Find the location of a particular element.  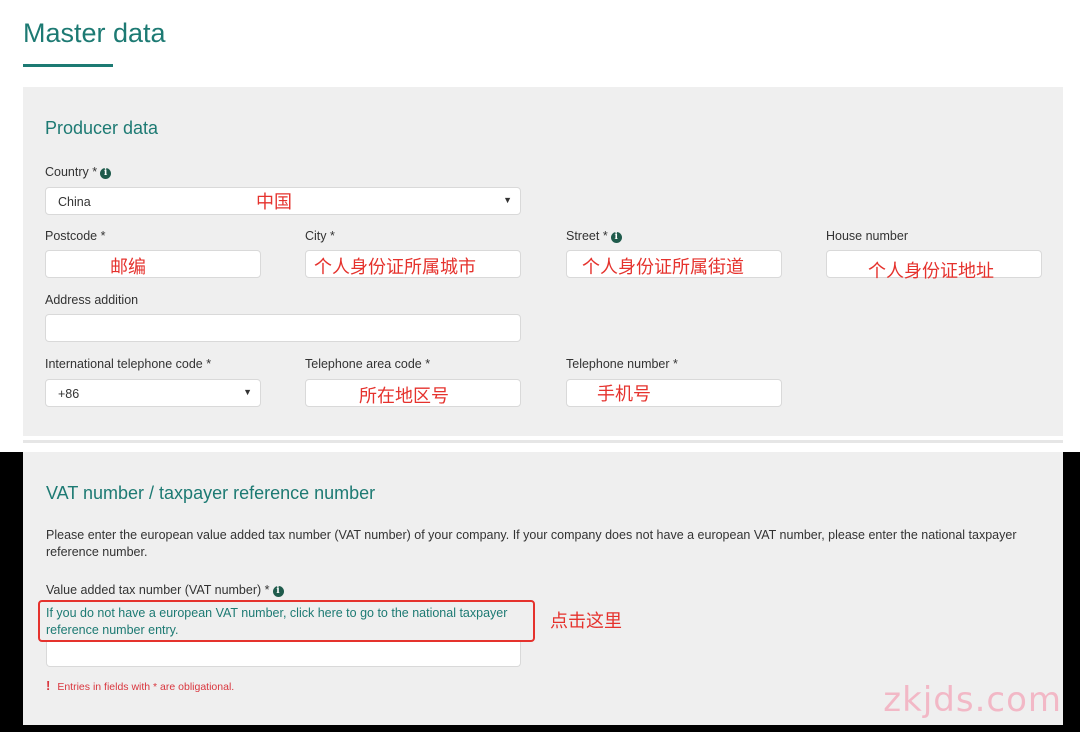

house-number-annotation: 个人身份证地址 is located at coordinates (931, 271).